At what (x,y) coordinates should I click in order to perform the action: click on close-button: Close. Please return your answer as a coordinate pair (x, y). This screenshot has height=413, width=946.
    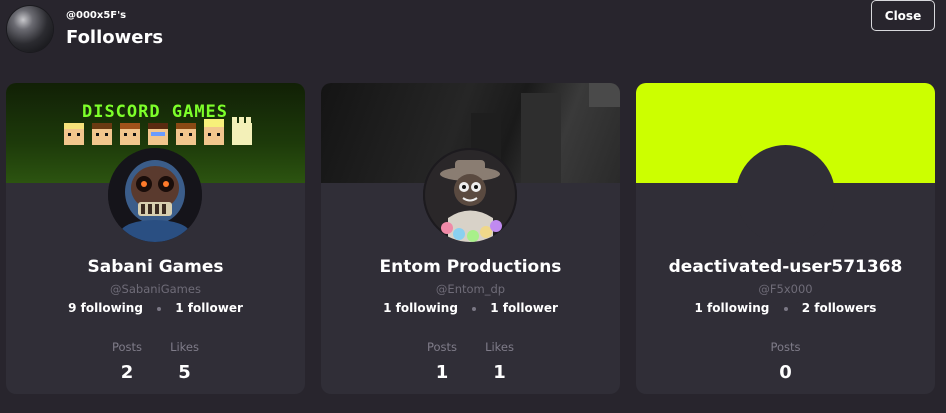
    Looking at the image, I should click on (903, 15).